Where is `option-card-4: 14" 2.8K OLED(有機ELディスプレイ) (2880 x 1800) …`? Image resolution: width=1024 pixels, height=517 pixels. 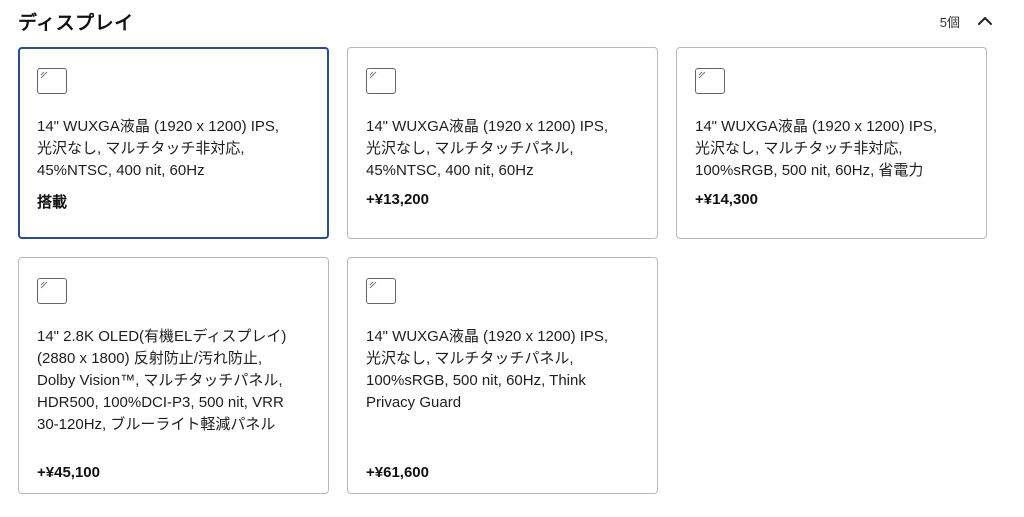
option-card-4: 14" 2.8K OLED(有機ELディスプレイ) (2880 x 1800) … is located at coordinates (173, 375).